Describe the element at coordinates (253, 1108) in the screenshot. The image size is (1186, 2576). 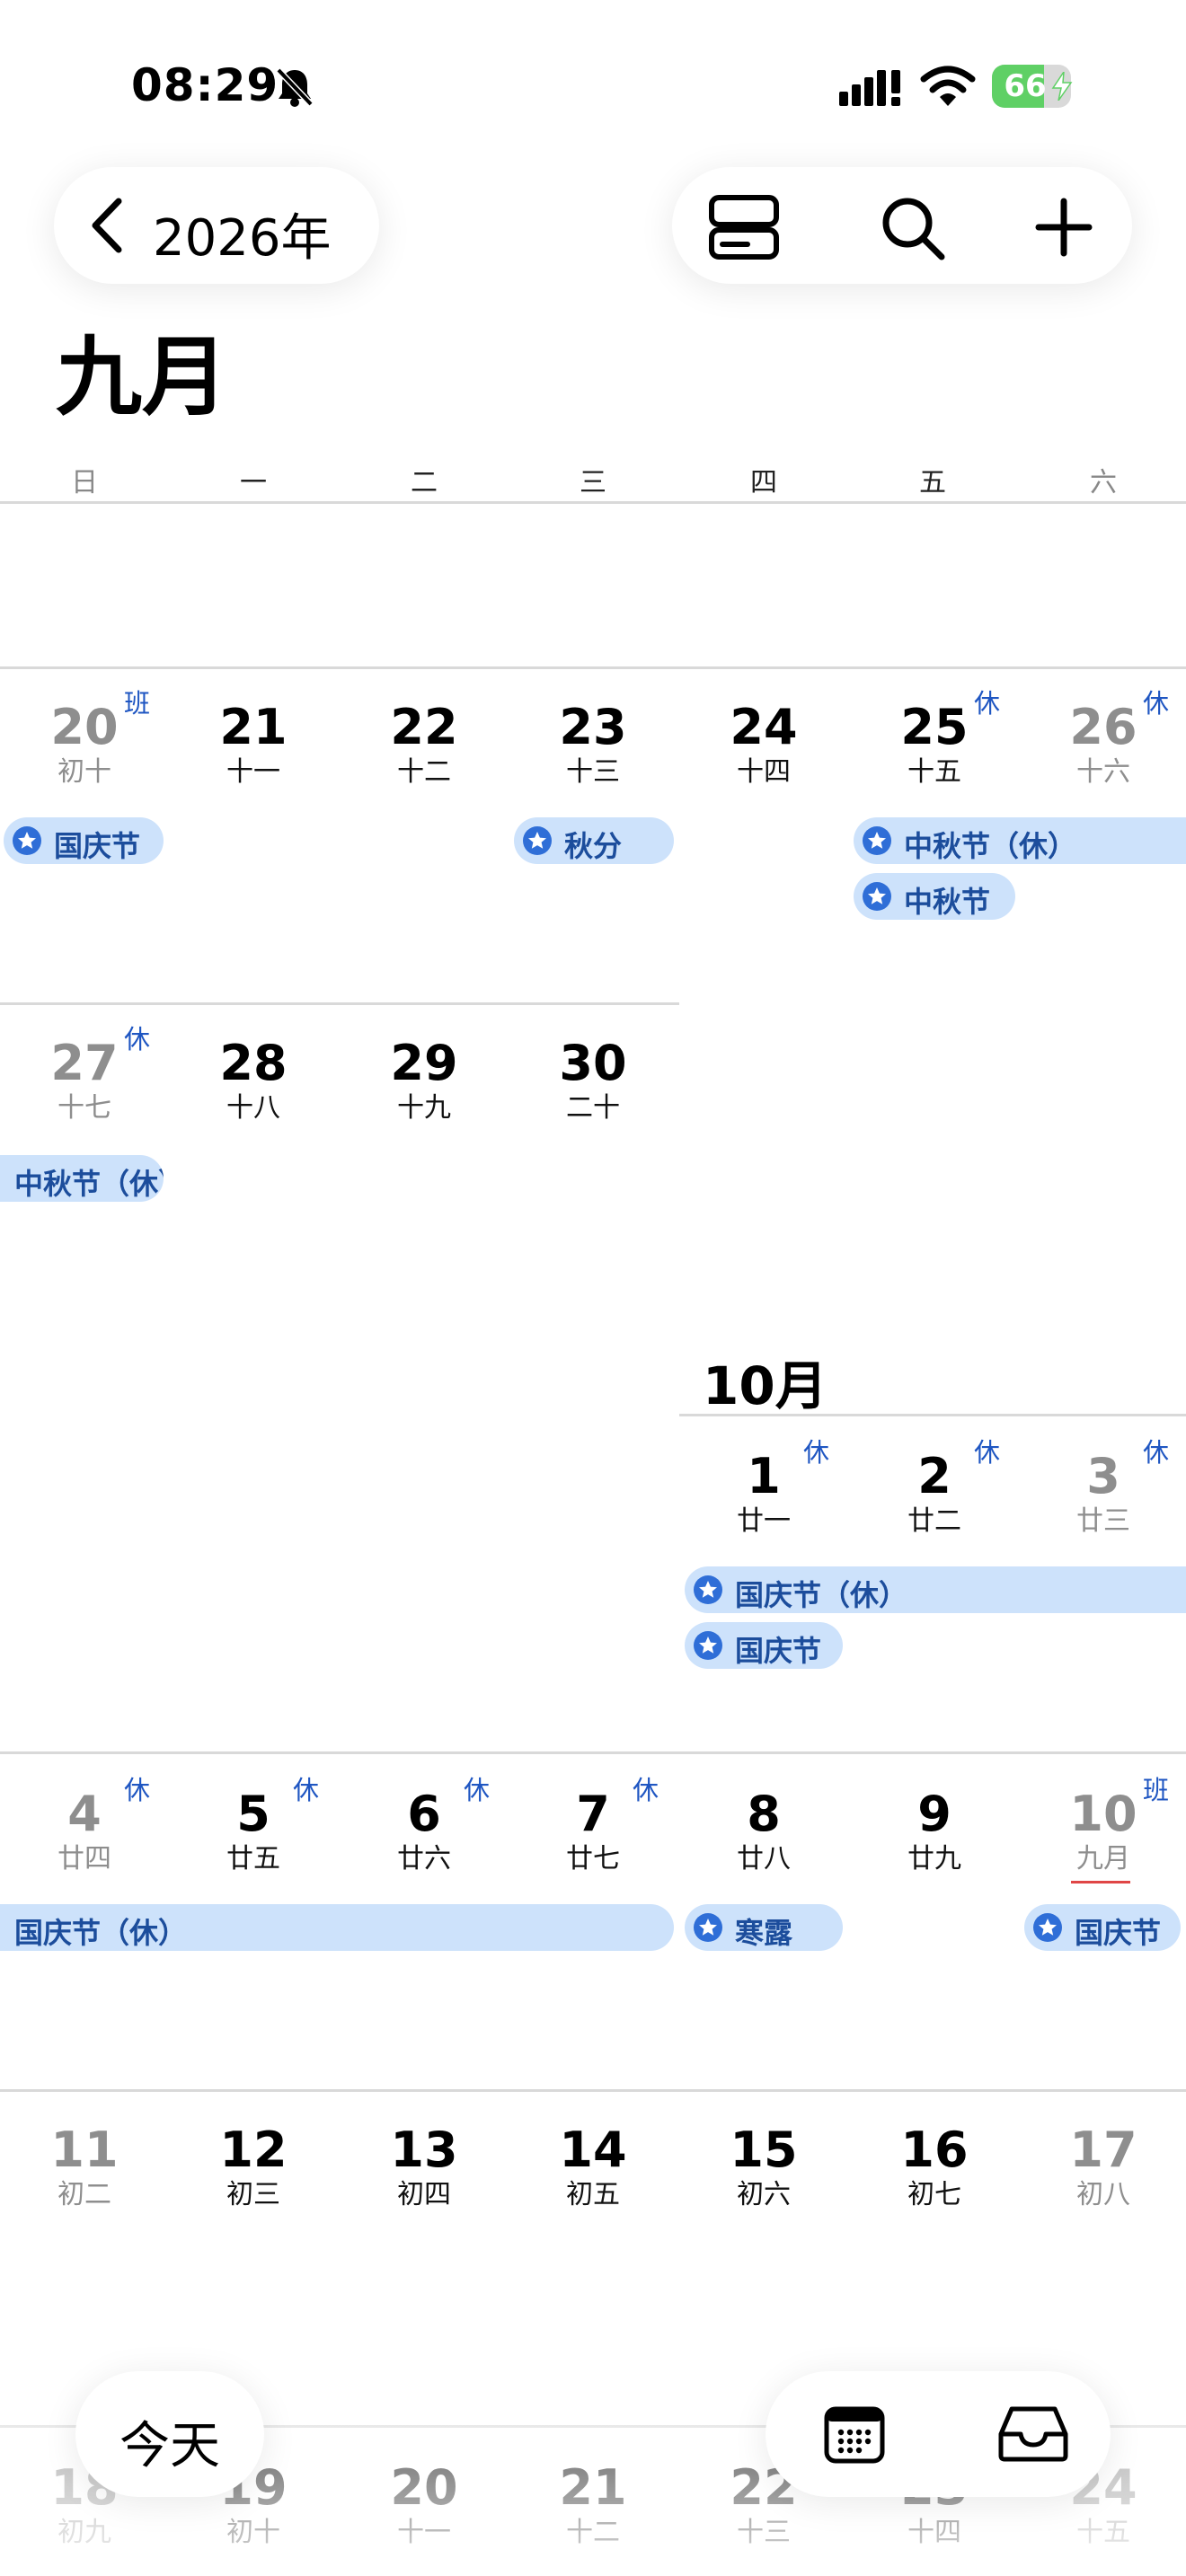
I see `day-lunar: 十八` at that location.